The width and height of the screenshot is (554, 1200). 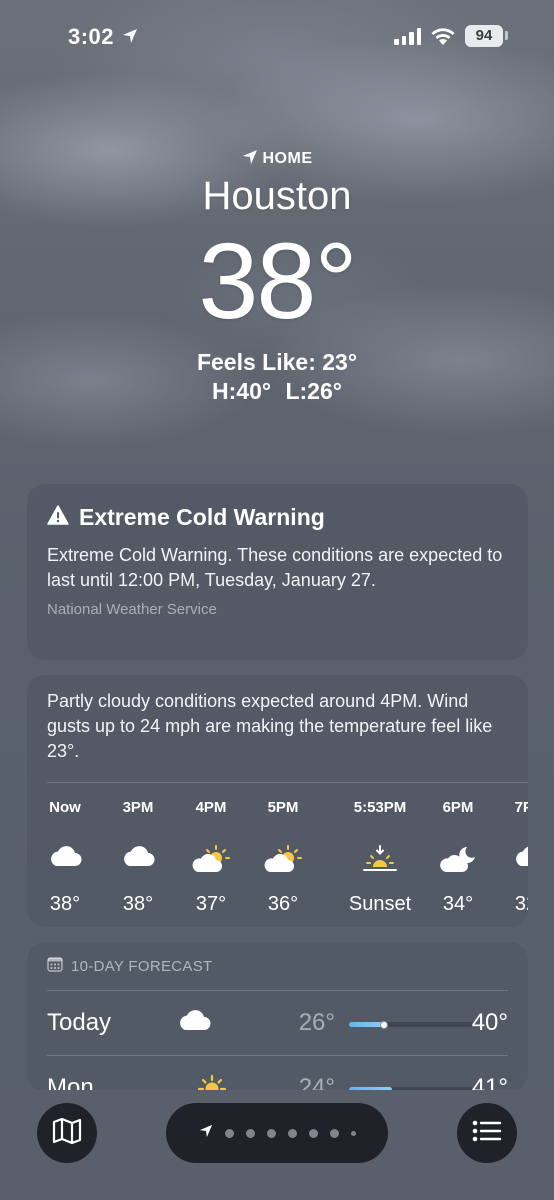 I want to click on hour-label: Now, so click(x=65, y=807).